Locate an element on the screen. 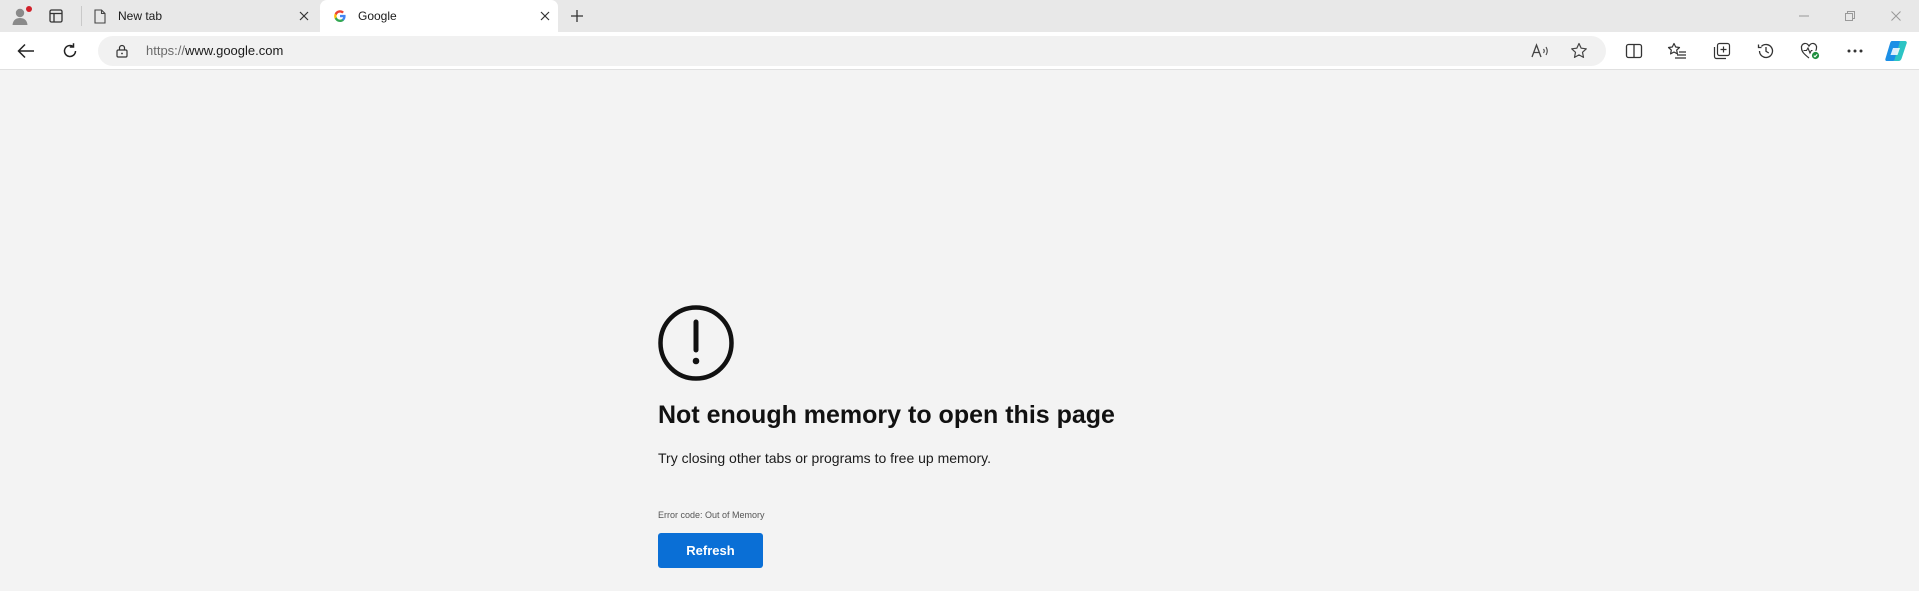 This screenshot has width=1919, height=591. tab-actions-icon is located at coordinates (56, 16).